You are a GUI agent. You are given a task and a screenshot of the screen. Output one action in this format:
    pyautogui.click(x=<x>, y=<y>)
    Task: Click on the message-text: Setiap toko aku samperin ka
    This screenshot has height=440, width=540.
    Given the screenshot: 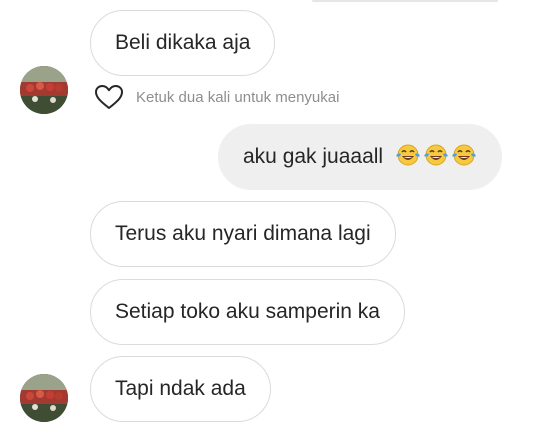 What is the action you would take?
    pyautogui.click(x=247, y=311)
    